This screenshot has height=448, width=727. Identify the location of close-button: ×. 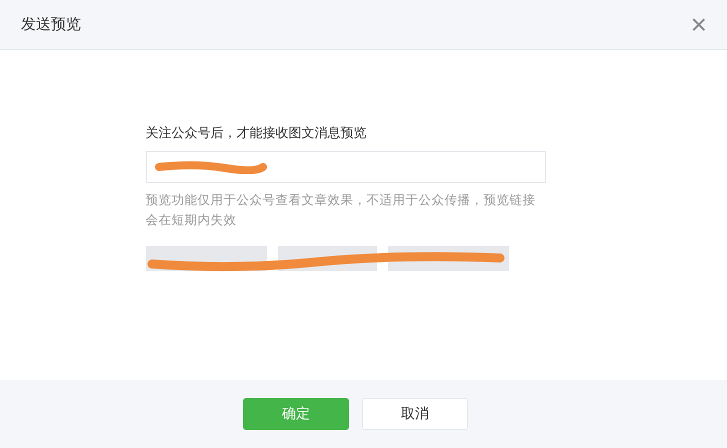
(698, 24).